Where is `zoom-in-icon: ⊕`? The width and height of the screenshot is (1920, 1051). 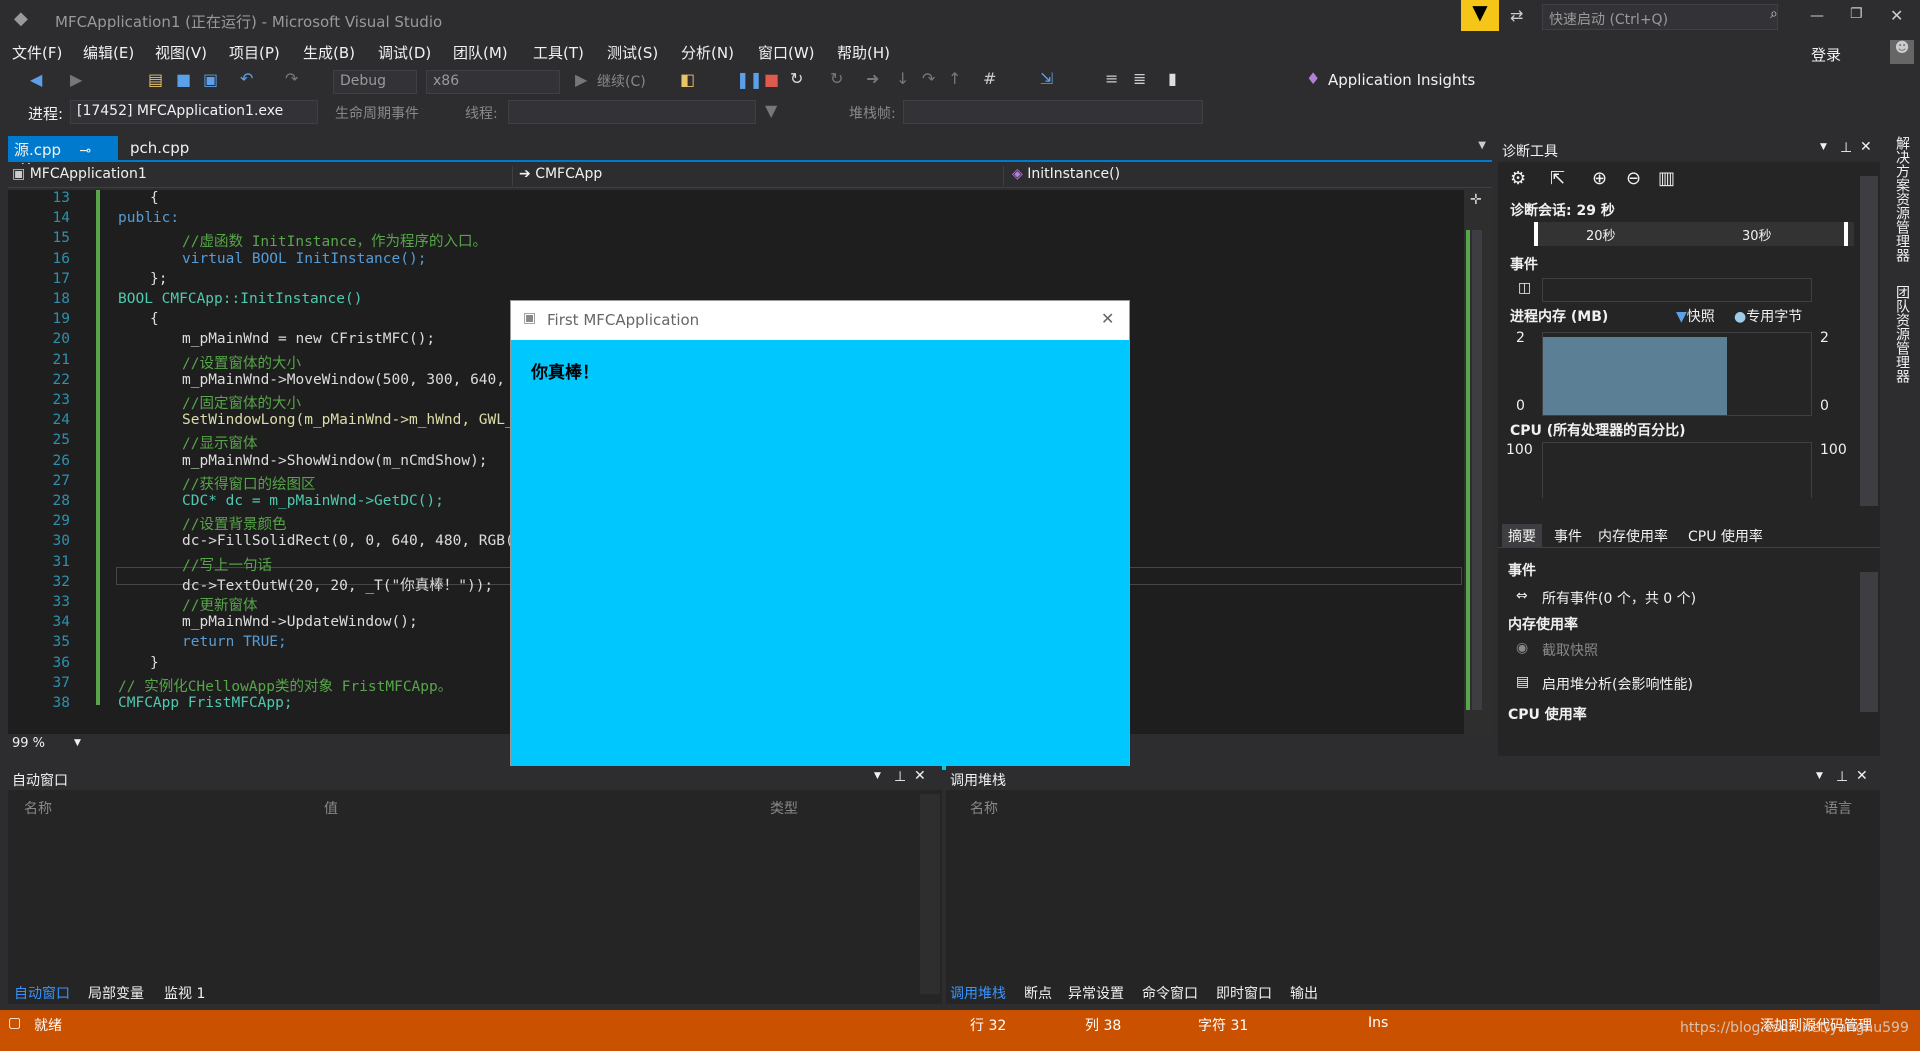 zoom-in-icon: ⊕ is located at coordinates (1599, 178).